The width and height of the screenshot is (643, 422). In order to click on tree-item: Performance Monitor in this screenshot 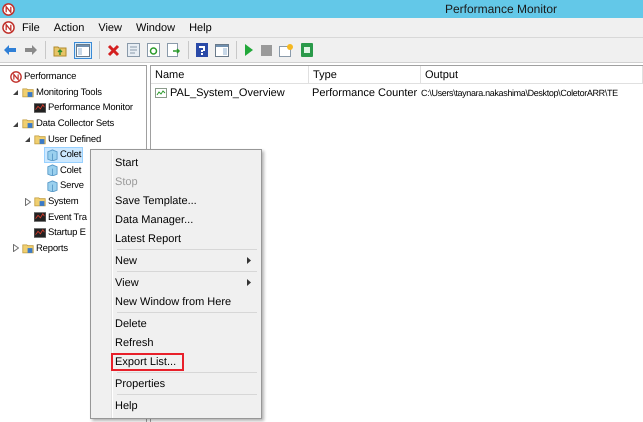, I will do `click(83, 108)`.